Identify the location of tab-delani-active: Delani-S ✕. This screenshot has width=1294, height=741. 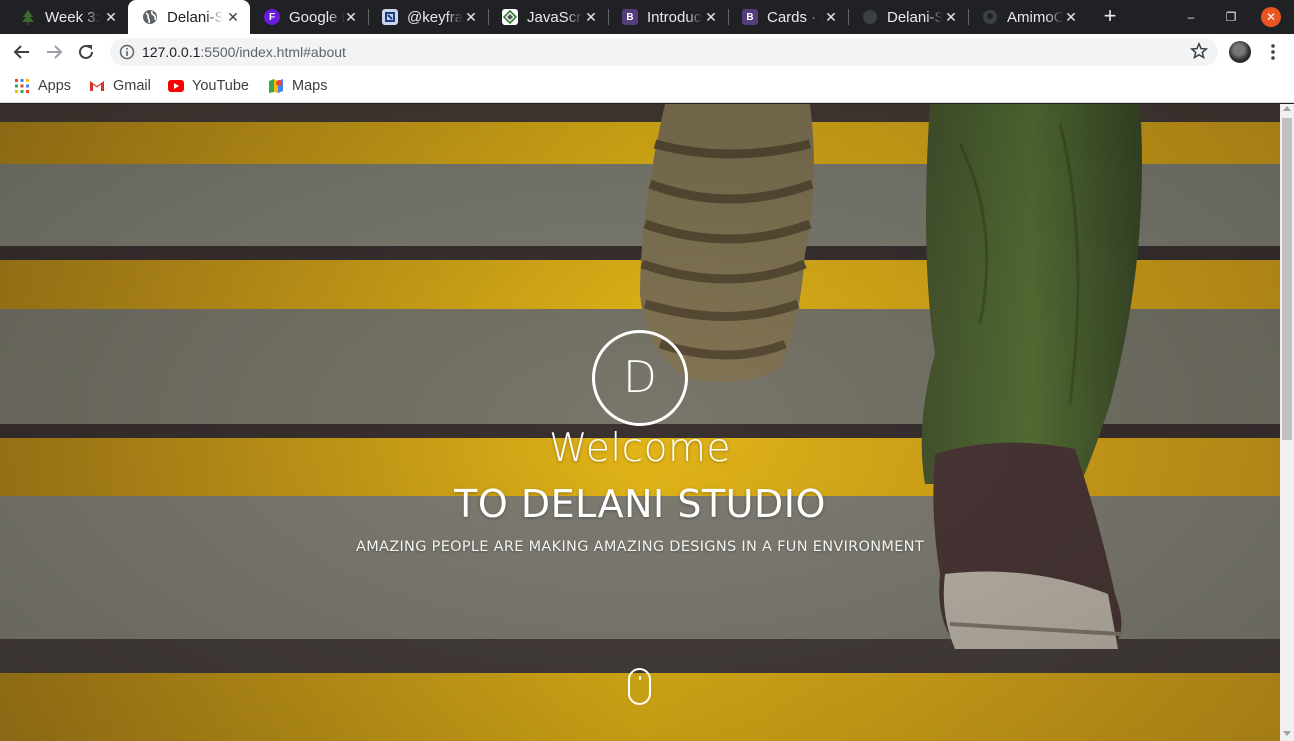
(189, 17).